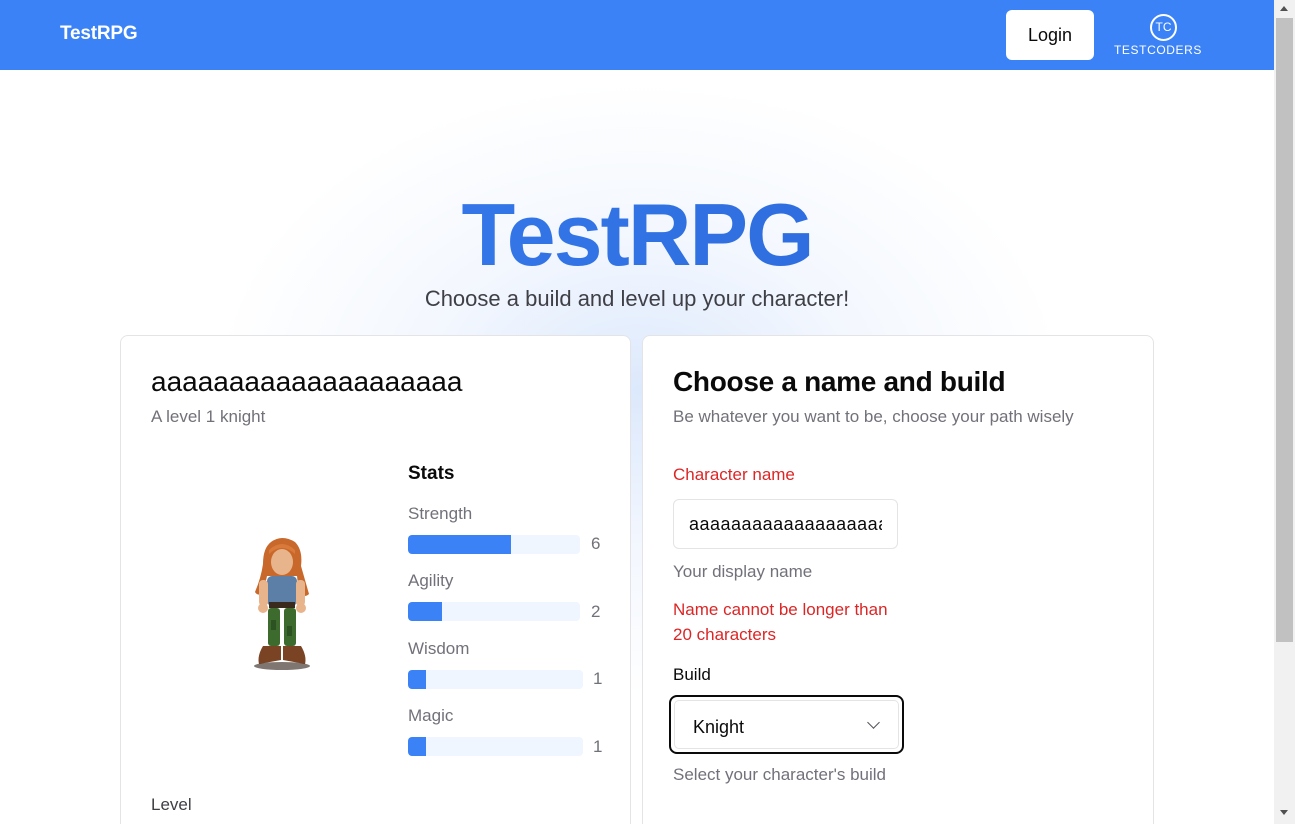  I want to click on stat-bar-magic, so click(495, 746).